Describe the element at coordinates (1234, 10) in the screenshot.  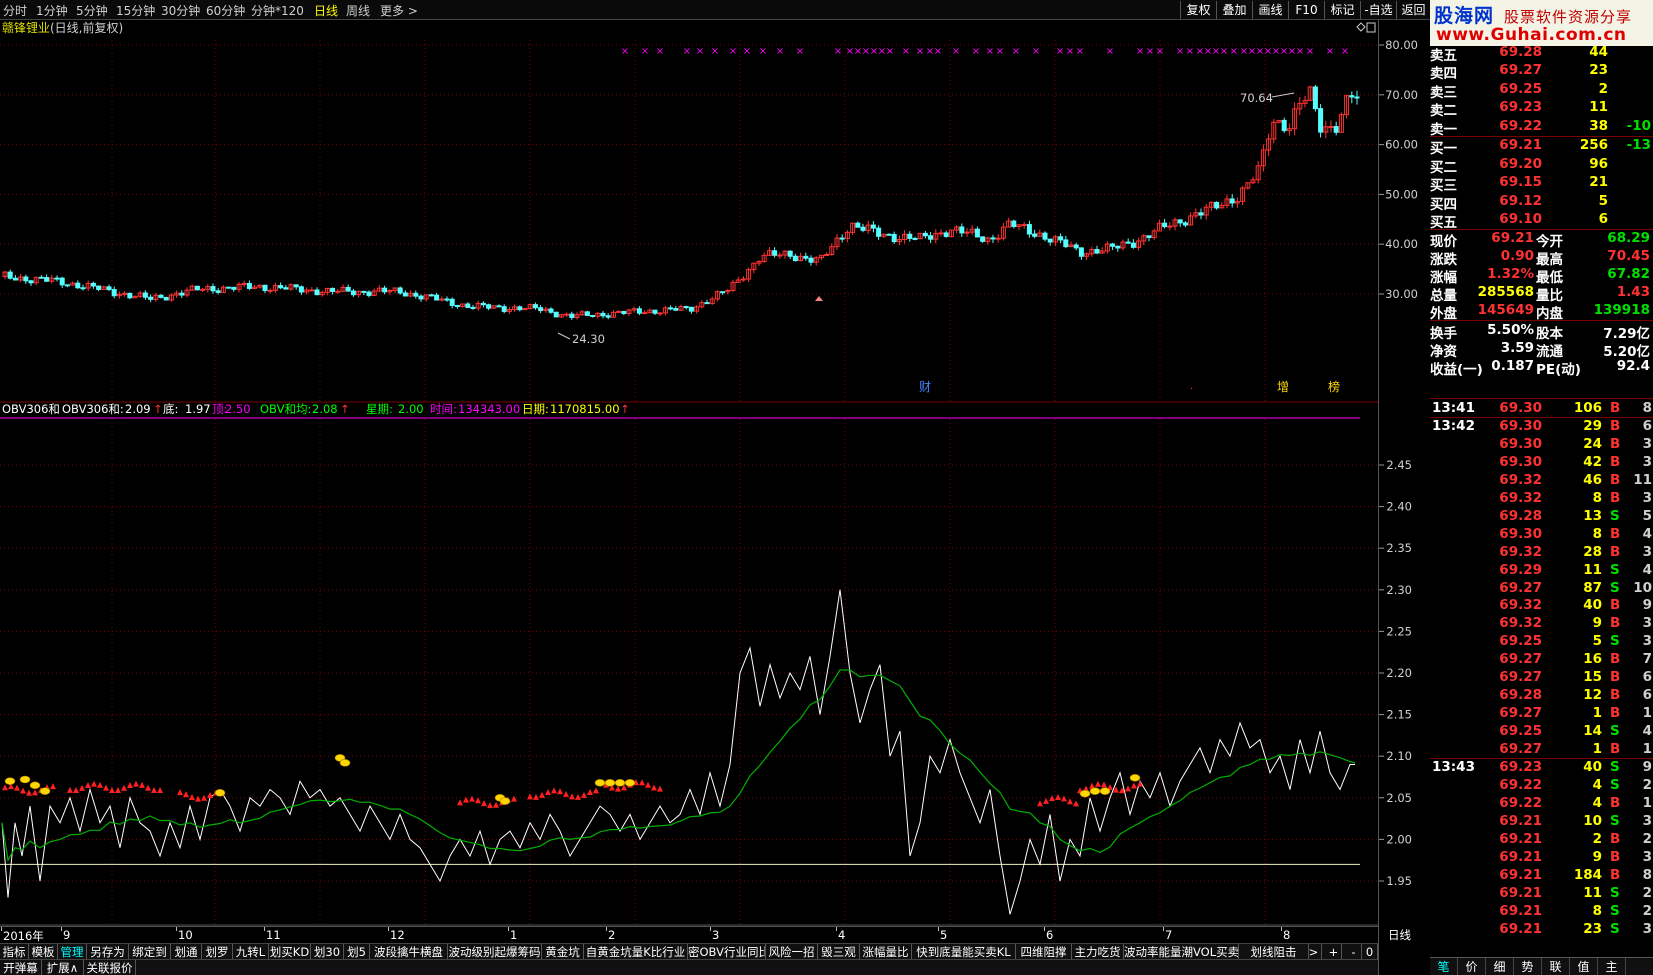
I see `overlay-button: 叠加` at that location.